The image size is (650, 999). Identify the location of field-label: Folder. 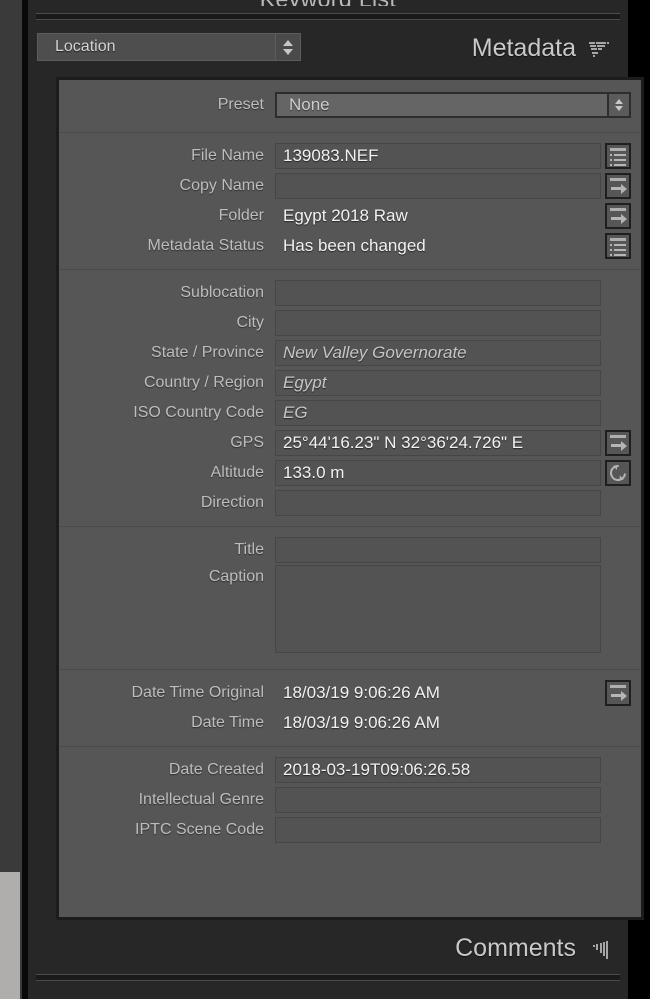
(241, 215).